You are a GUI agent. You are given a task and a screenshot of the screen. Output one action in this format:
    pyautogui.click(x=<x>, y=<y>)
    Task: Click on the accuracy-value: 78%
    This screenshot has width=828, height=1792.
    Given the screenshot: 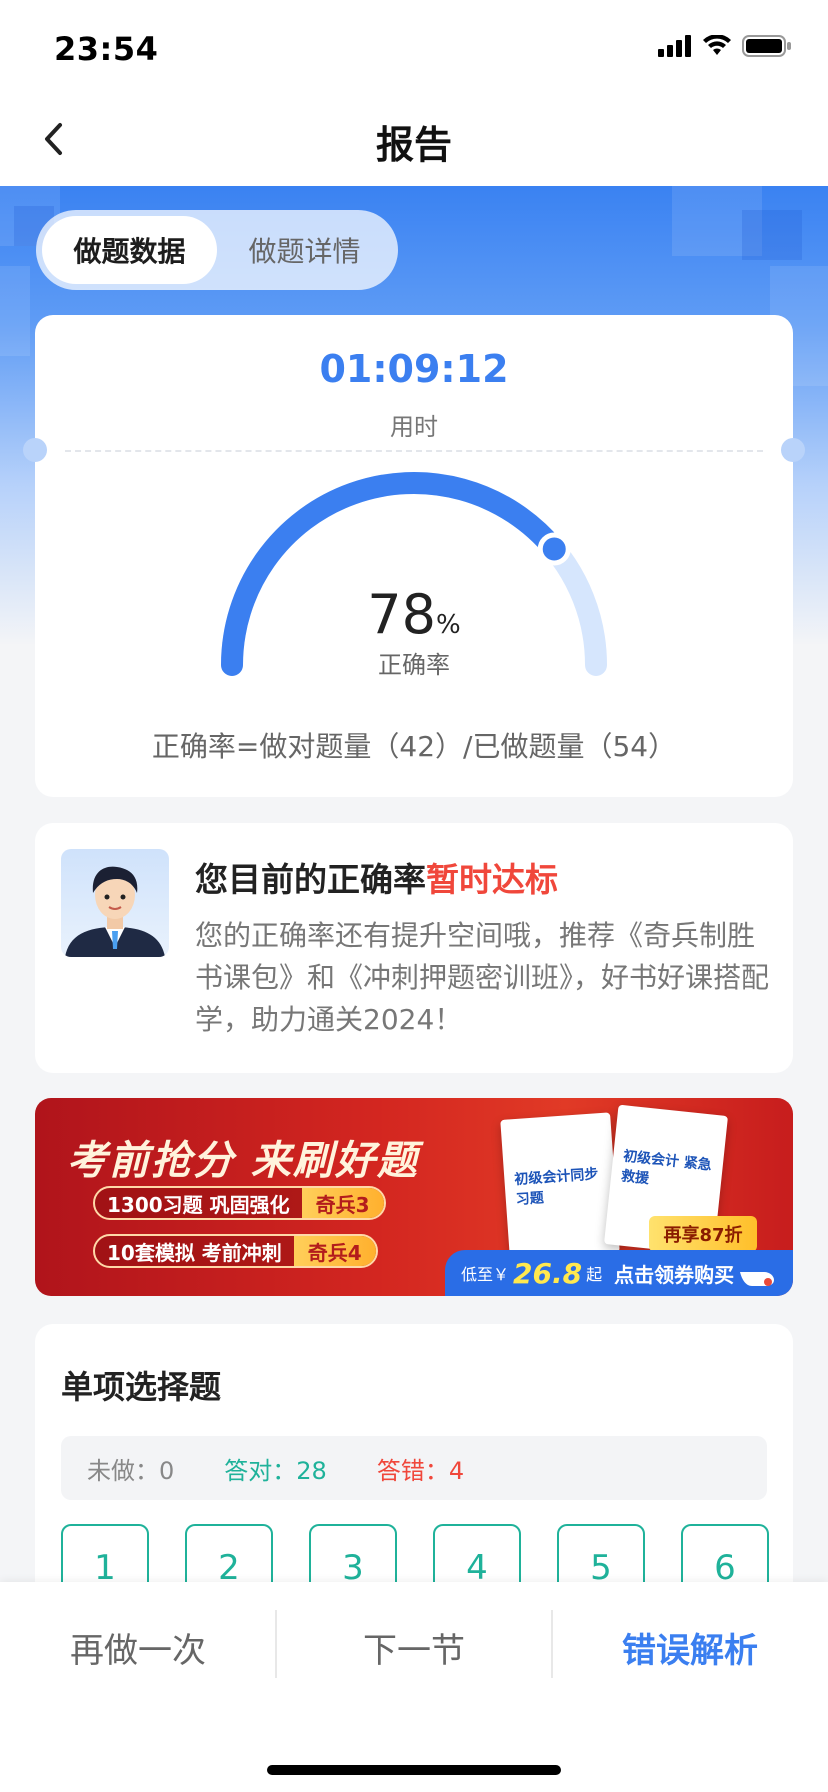 What is the action you would take?
    pyautogui.click(x=414, y=614)
    